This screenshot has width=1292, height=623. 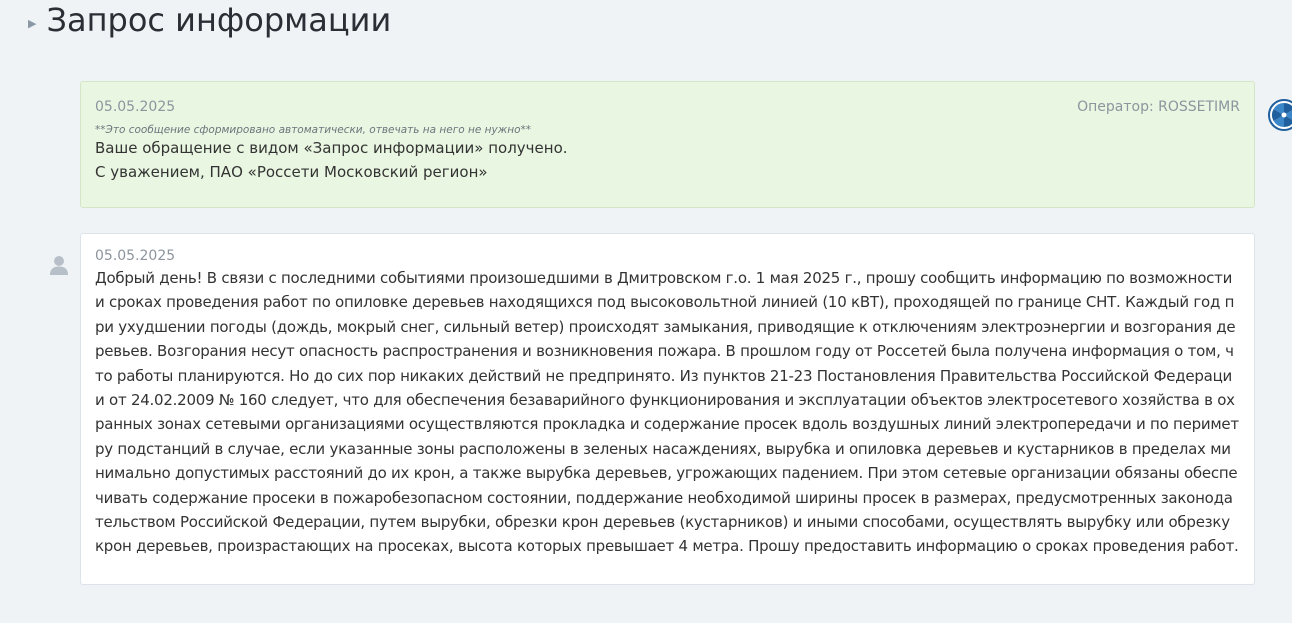 What do you see at coordinates (219, 20) in the screenshot?
I see `page-title: Запрос информации` at bounding box center [219, 20].